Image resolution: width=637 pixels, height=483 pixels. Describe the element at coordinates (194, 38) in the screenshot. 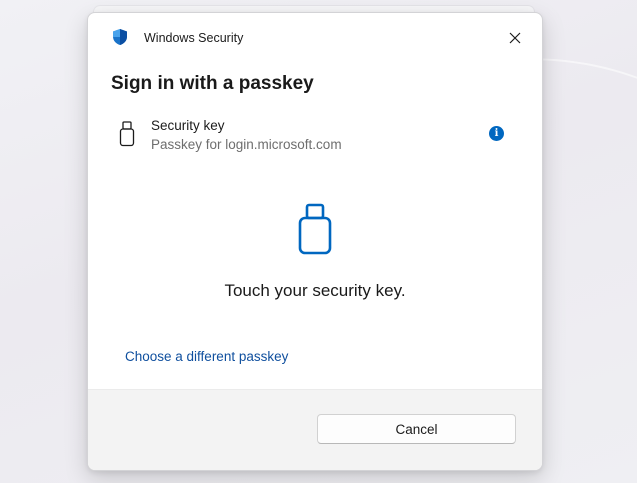

I see `window-title: Windows Security` at that location.